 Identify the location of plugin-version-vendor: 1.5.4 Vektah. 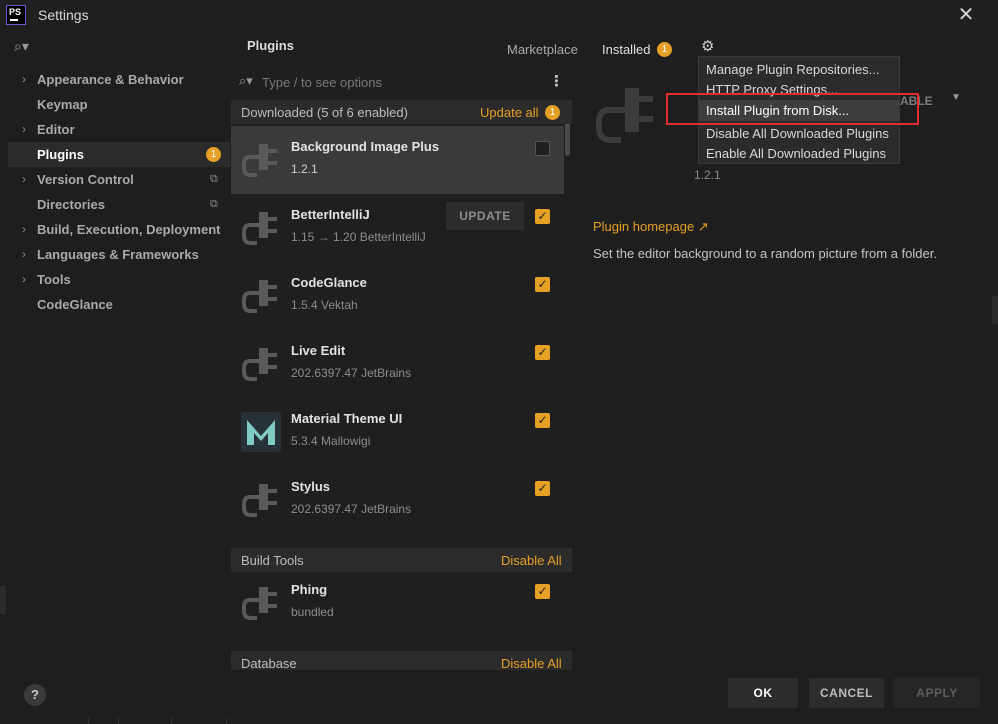
(324, 305).